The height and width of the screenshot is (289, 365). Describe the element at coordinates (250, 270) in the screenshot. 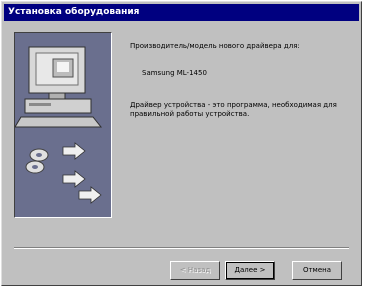

I see `next-button: Далее >` at that location.